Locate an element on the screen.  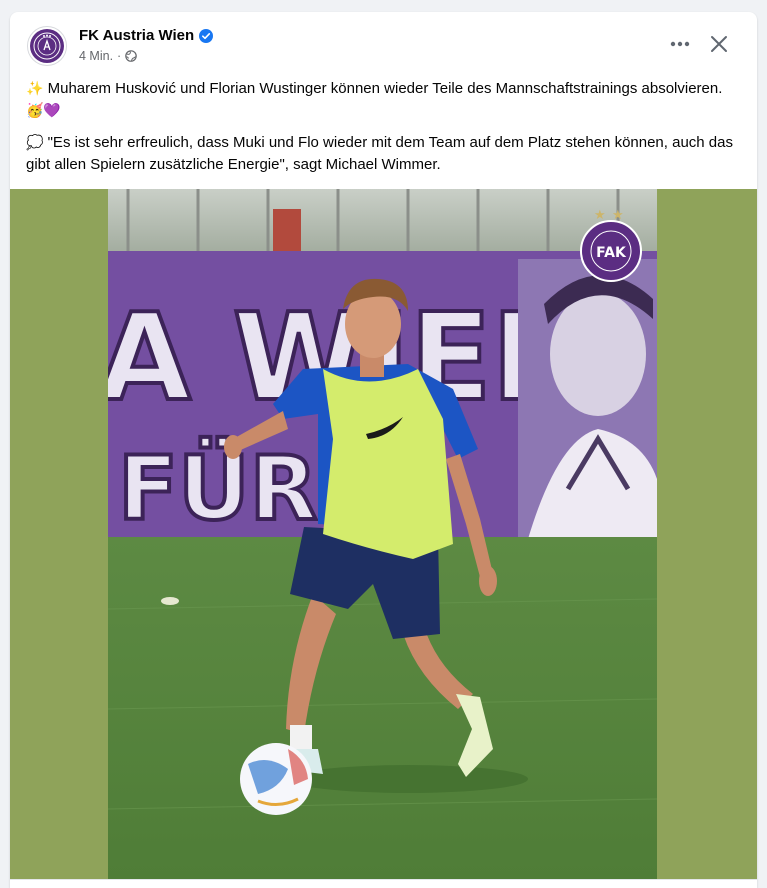
party-heart-emoji: 🥳💜 is located at coordinates (43, 111).